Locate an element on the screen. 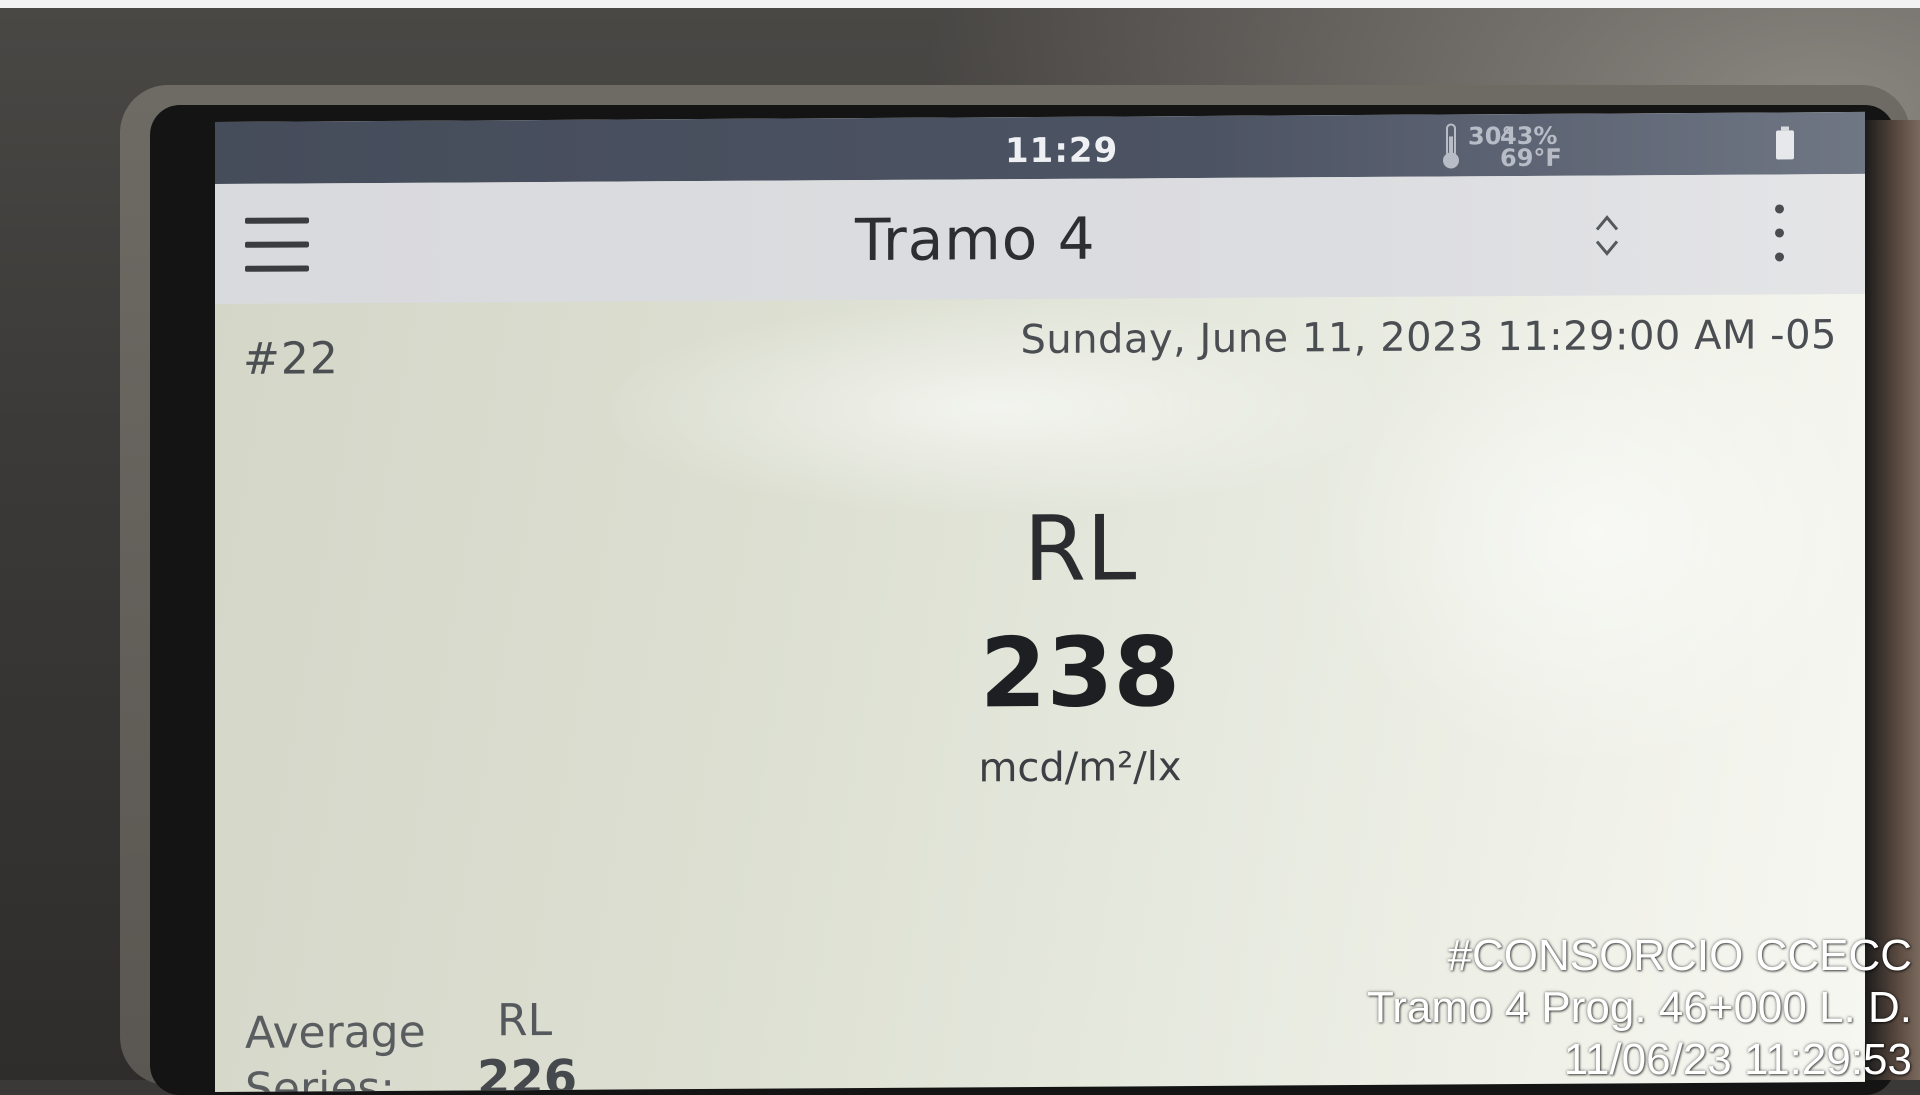 The width and height of the screenshot is (1920, 1095). watermark-line-3: 11/06/23 11:29:53 is located at coordinates (1737, 1059).